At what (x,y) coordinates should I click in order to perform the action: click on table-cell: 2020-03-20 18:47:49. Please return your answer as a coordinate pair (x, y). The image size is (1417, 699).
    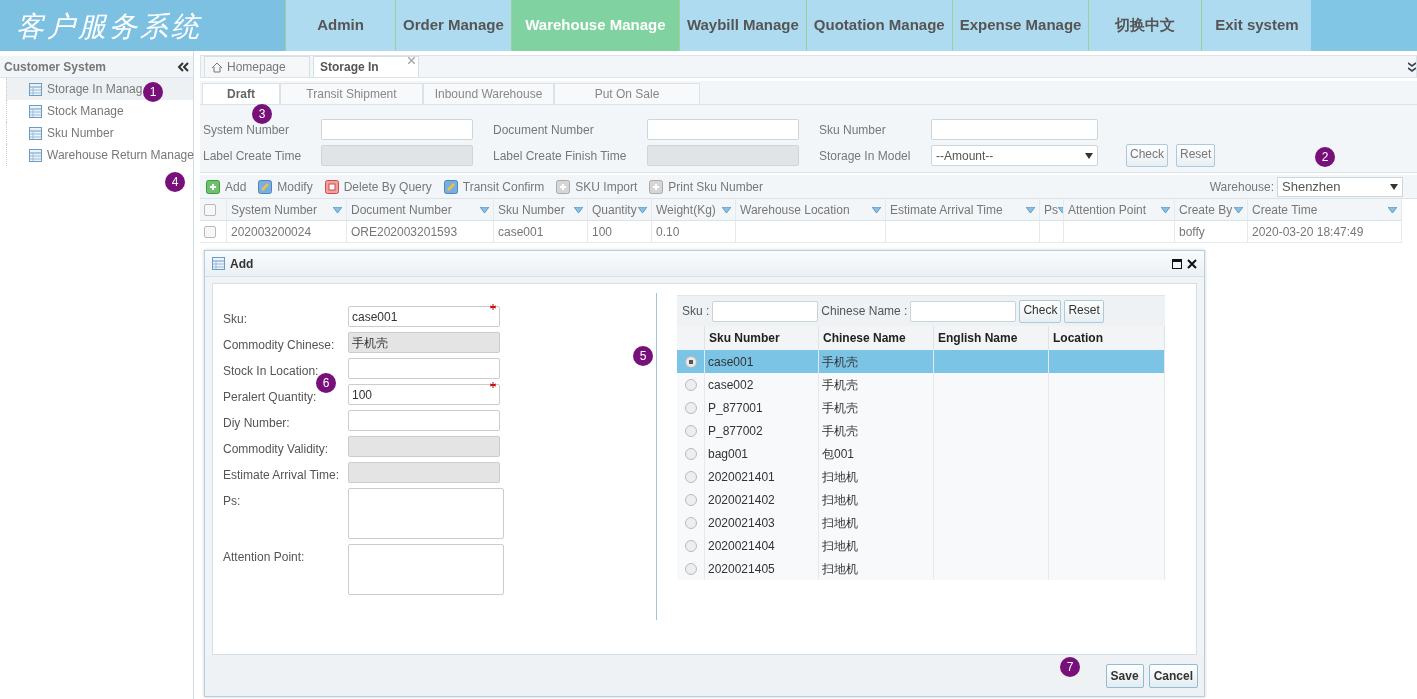
    Looking at the image, I should click on (1325, 231).